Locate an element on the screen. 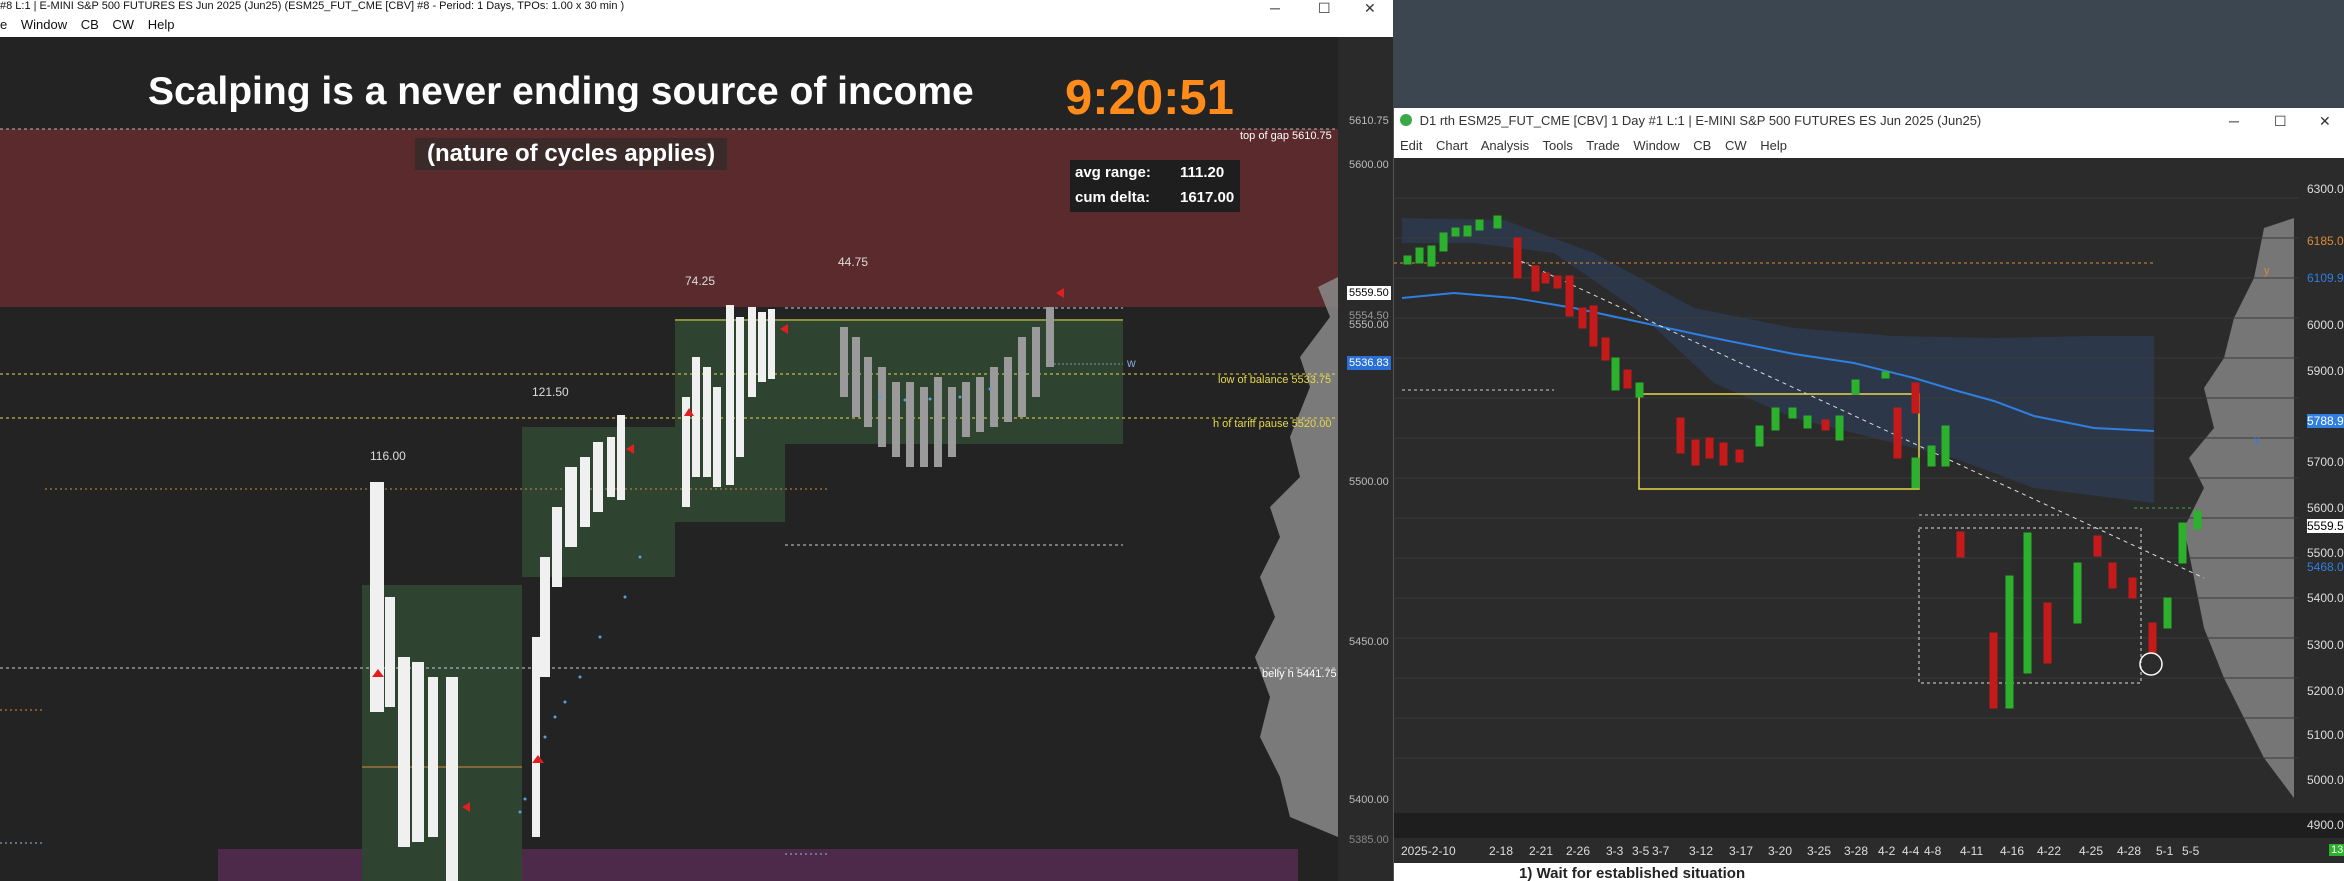 Image resolution: width=2344 pixels, height=881 pixels. volume-profile is located at coordinates (1296, 557).